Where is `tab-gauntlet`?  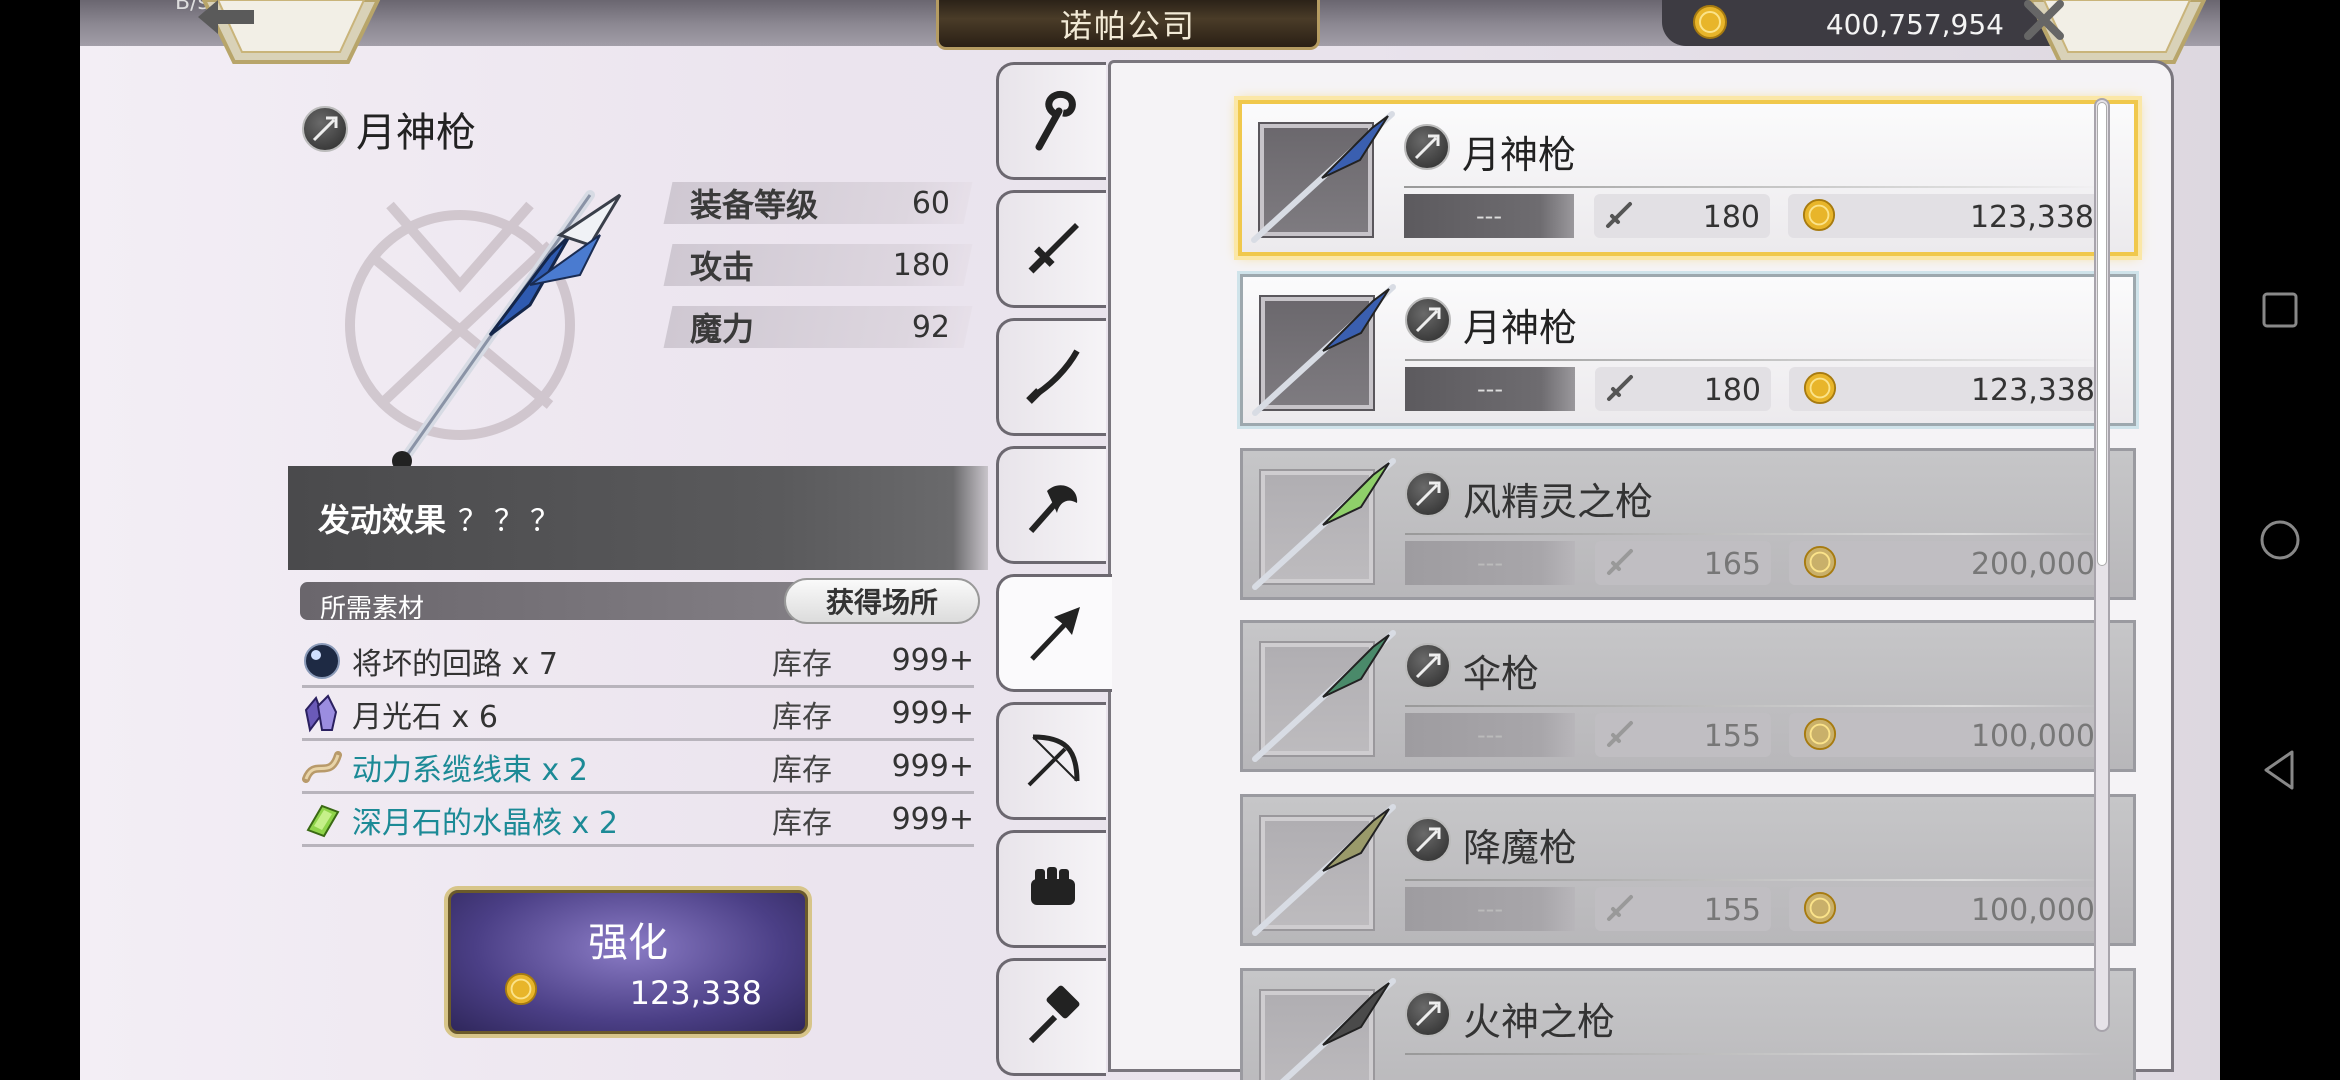 tab-gauntlet is located at coordinates (1051, 889).